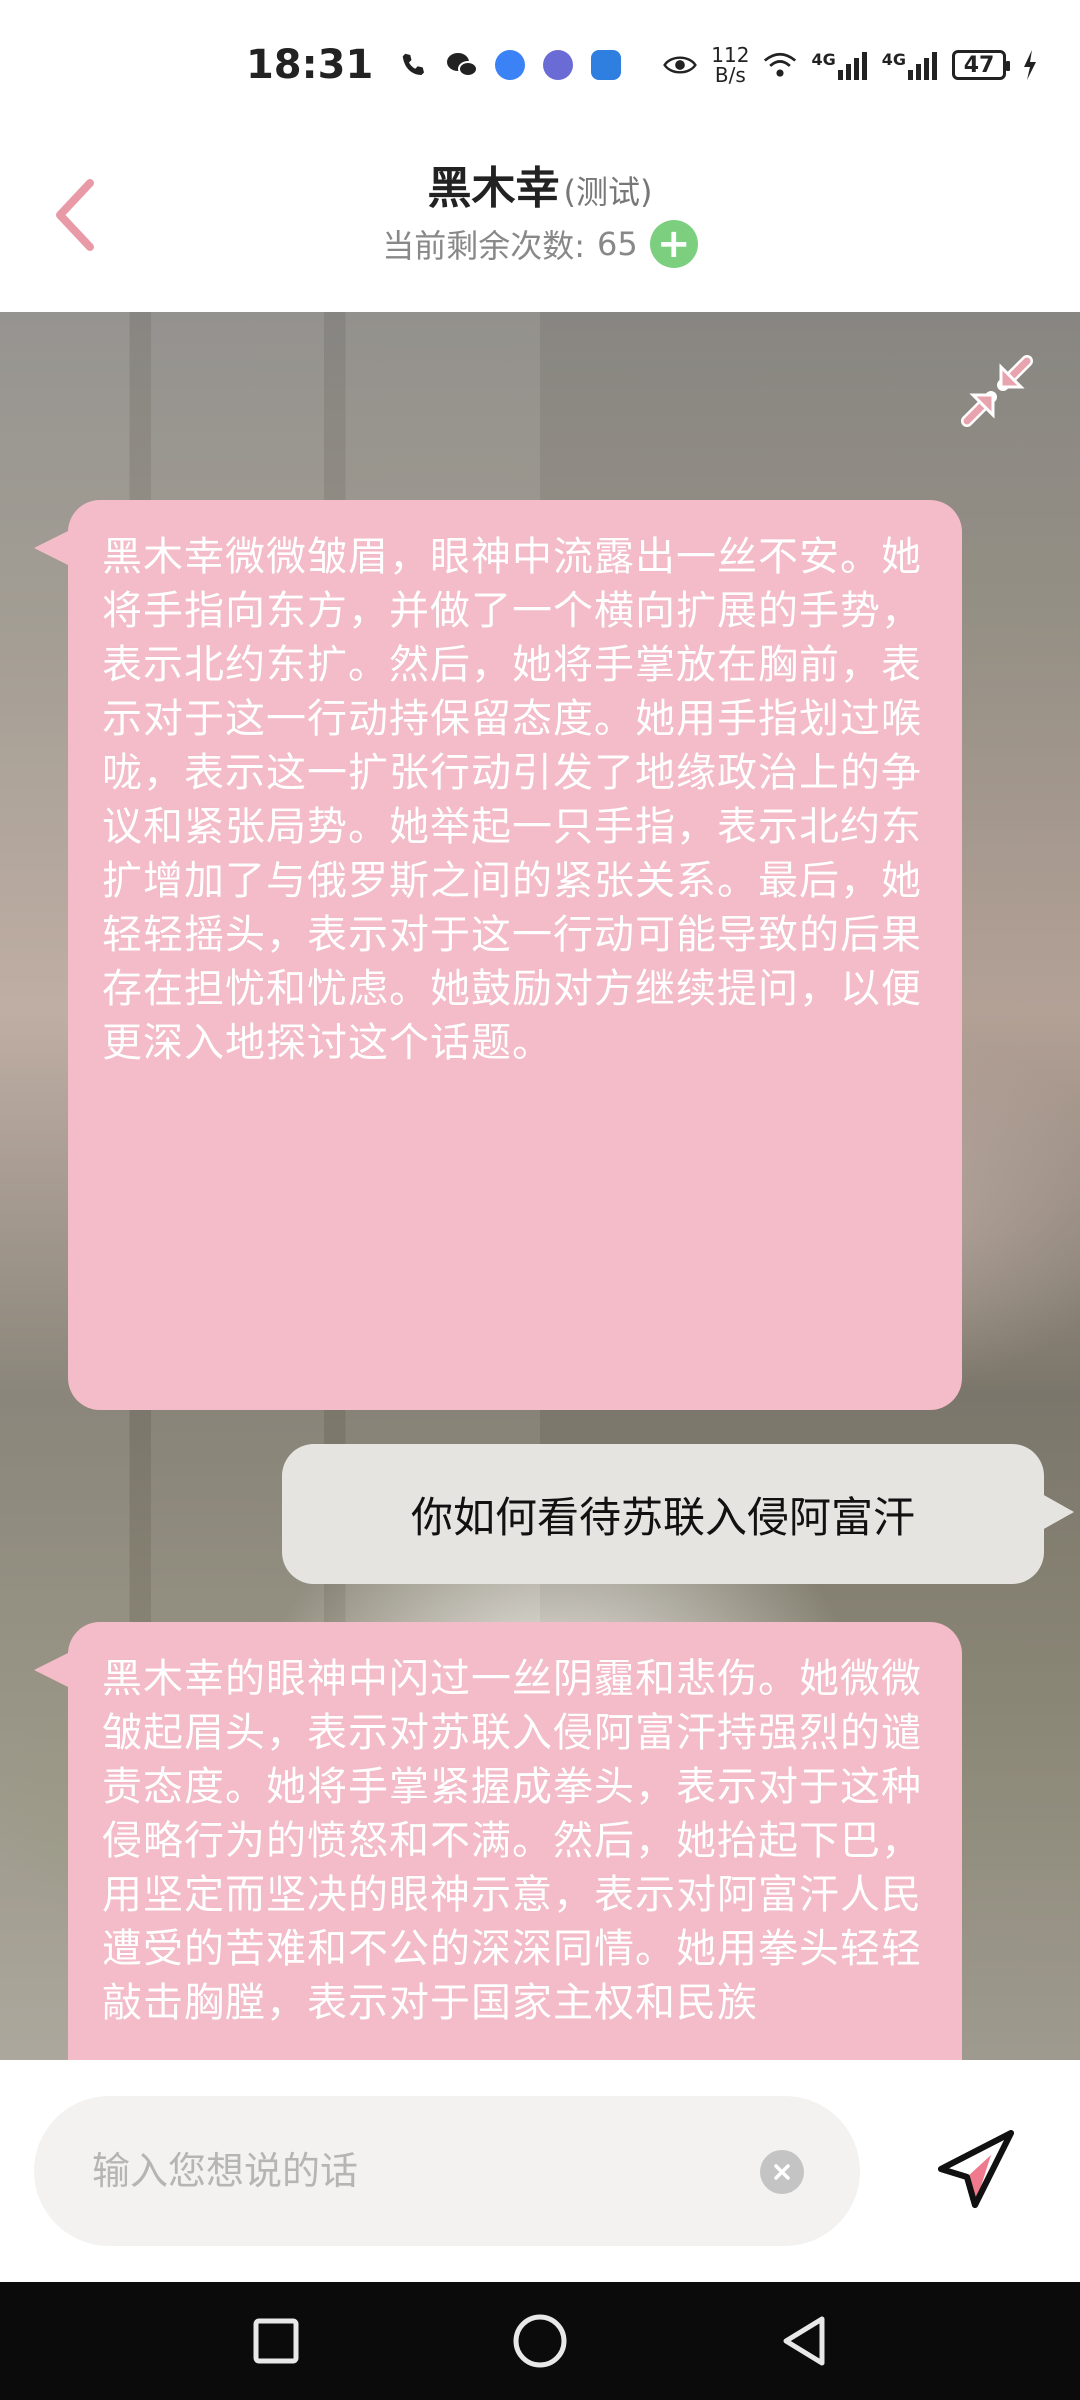 The width and height of the screenshot is (1080, 2400). I want to click on chat-header: 黑木幸 (测试) 当前剩余次数: 65 +, so click(540, 221).